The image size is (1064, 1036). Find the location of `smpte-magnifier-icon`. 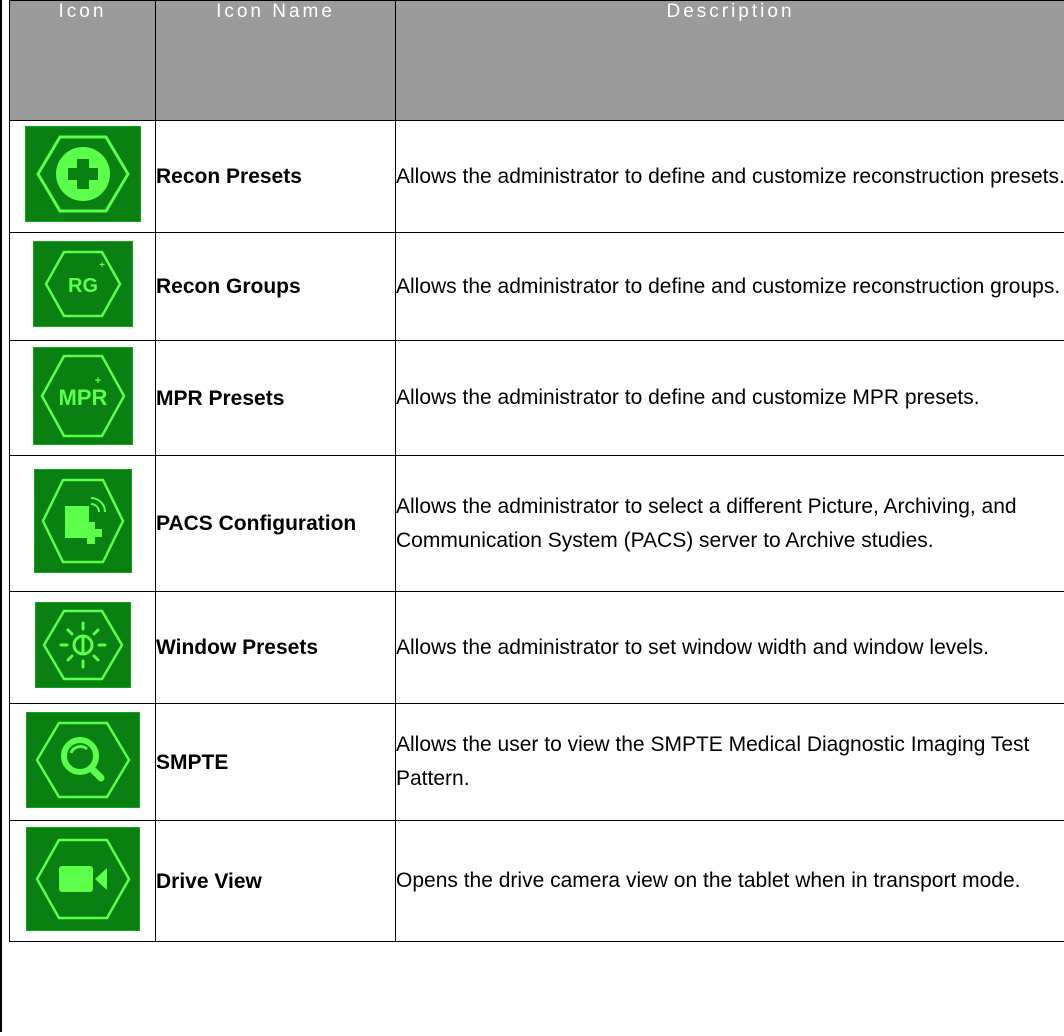

smpte-magnifier-icon is located at coordinates (82, 759).